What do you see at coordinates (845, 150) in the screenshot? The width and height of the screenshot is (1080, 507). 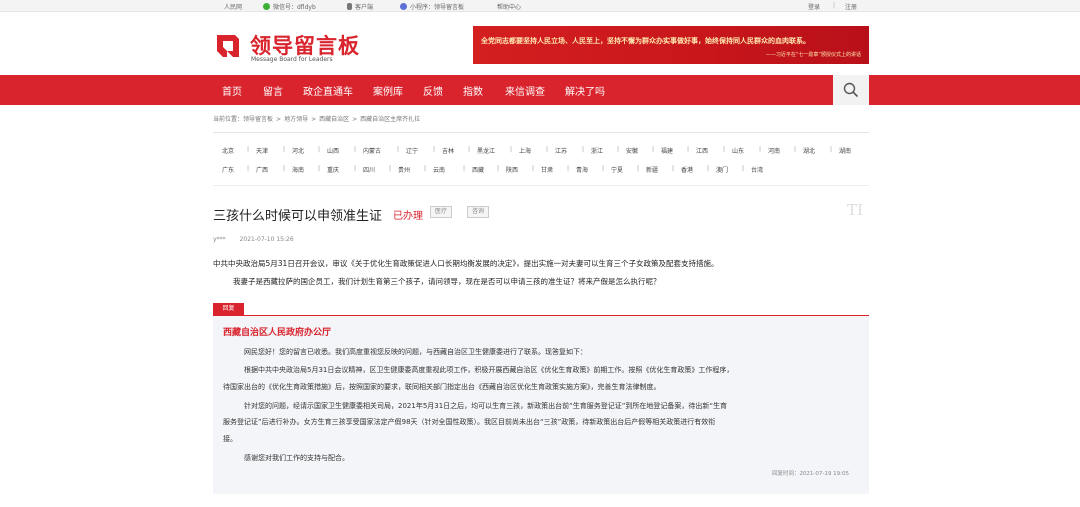 I see `region-link: 湖南` at bounding box center [845, 150].